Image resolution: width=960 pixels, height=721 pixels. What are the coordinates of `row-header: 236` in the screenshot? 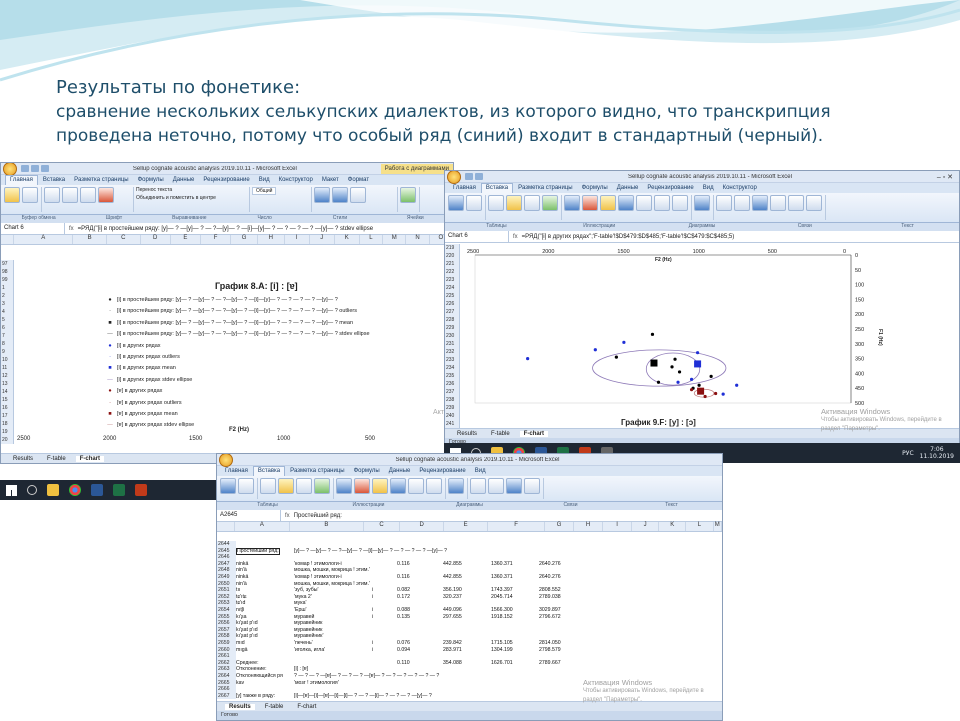 It's located at (452, 384).